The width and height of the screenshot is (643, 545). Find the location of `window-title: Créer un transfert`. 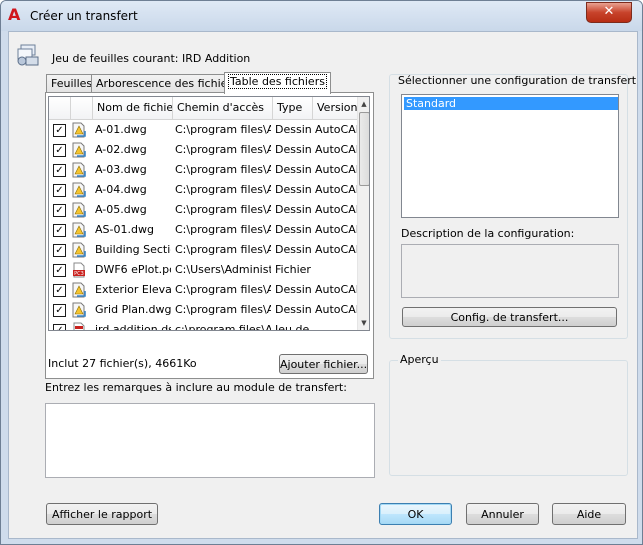

window-title: Créer un transfert is located at coordinates (84, 16).